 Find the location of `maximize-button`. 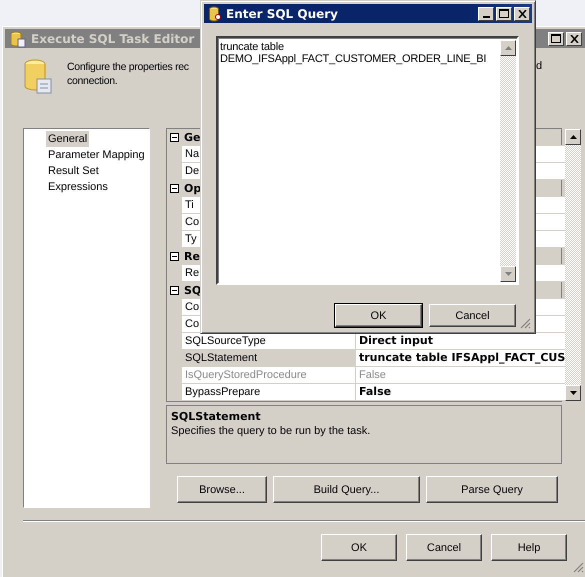

maximize-button is located at coordinates (504, 13).